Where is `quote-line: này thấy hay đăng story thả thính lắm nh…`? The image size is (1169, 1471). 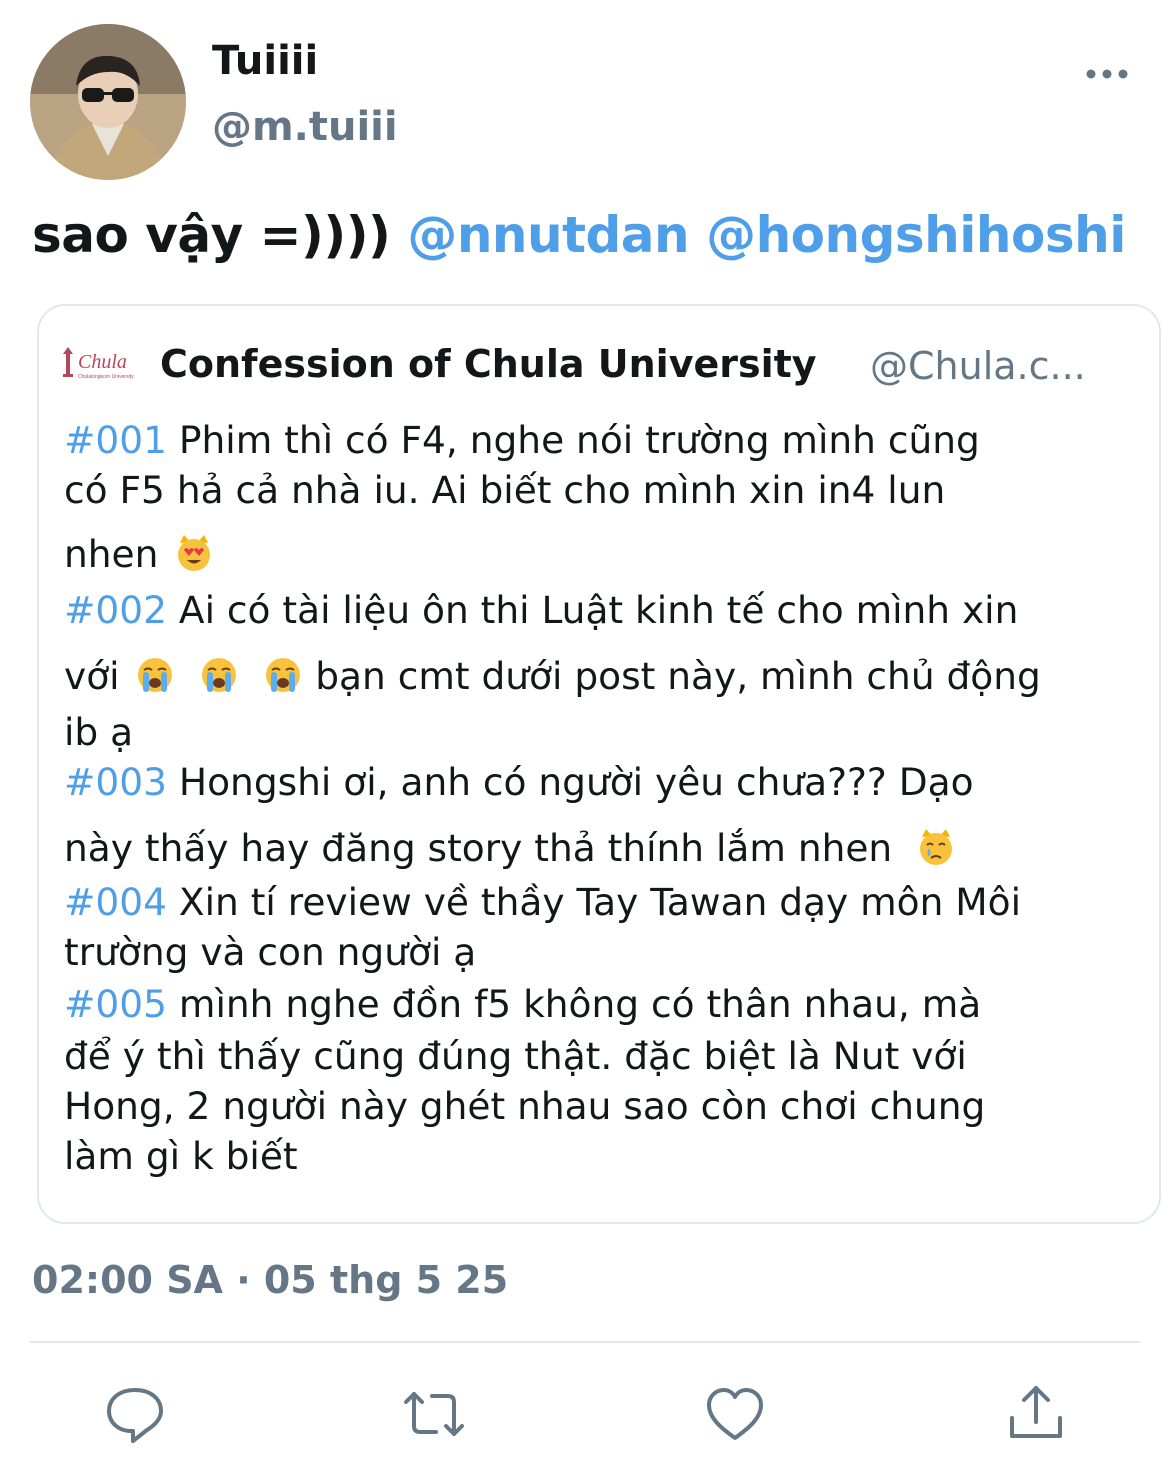
quote-line: này thấy hay đăng story thả thính lắm nh… is located at coordinates (510, 848).